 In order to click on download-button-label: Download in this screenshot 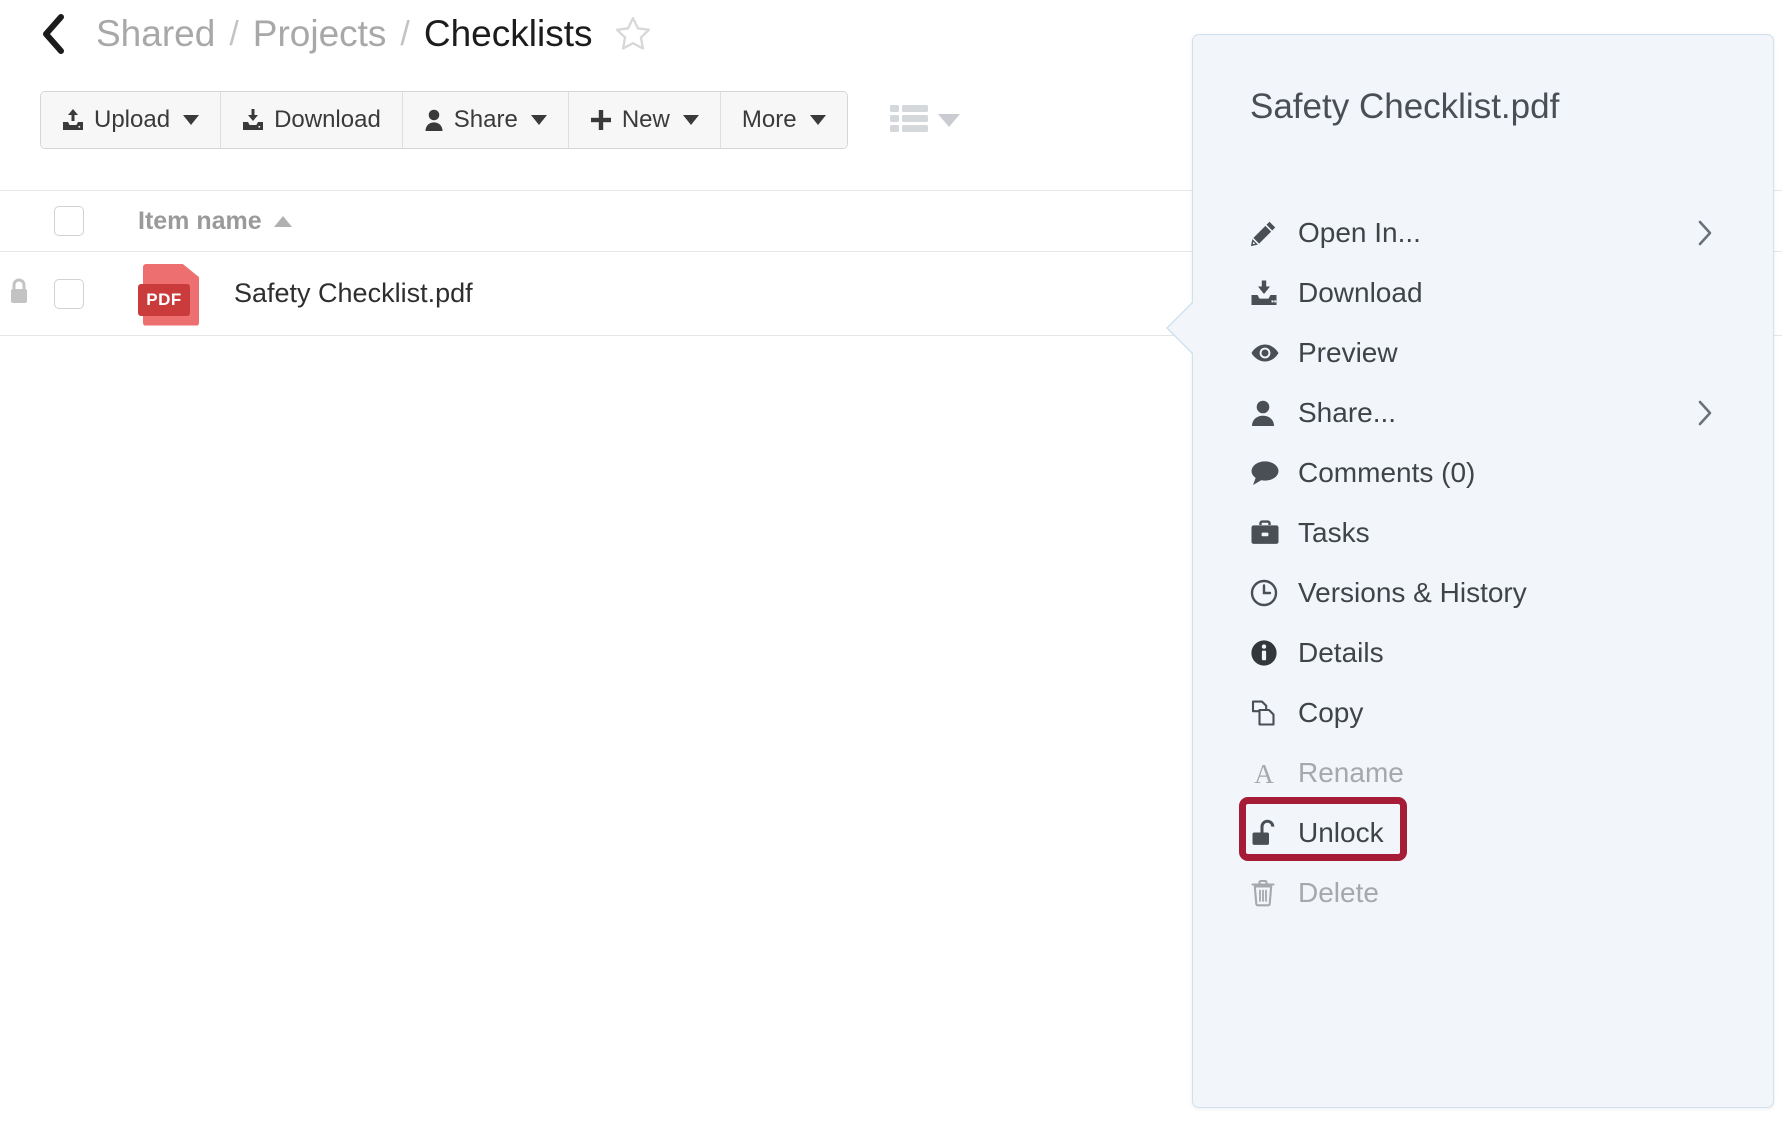, I will do `click(327, 119)`.